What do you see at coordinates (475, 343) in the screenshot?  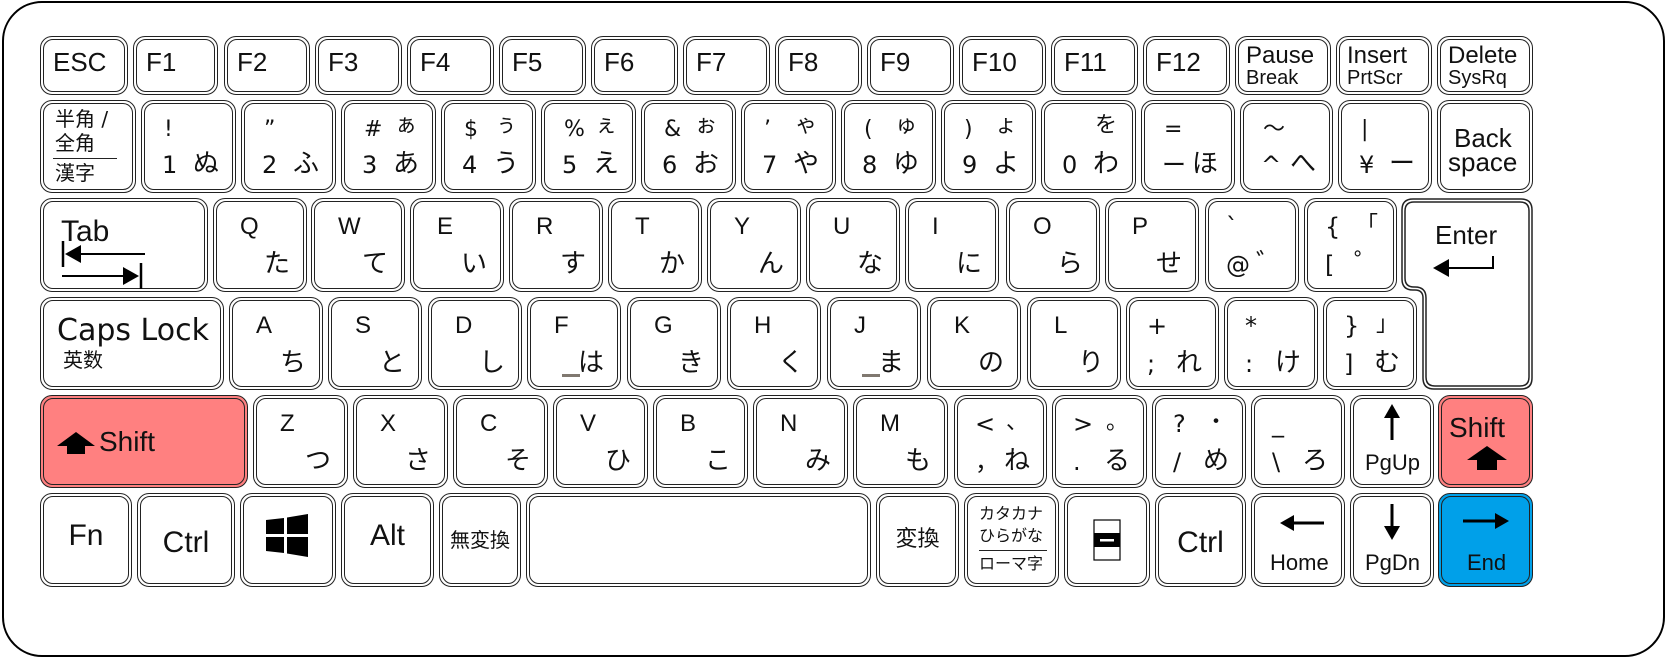 I see `key-d: Dし` at bounding box center [475, 343].